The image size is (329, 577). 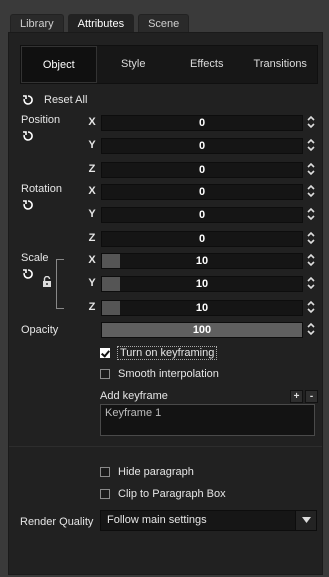 What do you see at coordinates (92, 169) in the screenshot?
I see `position-z-axis-label: Z` at bounding box center [92, 169].